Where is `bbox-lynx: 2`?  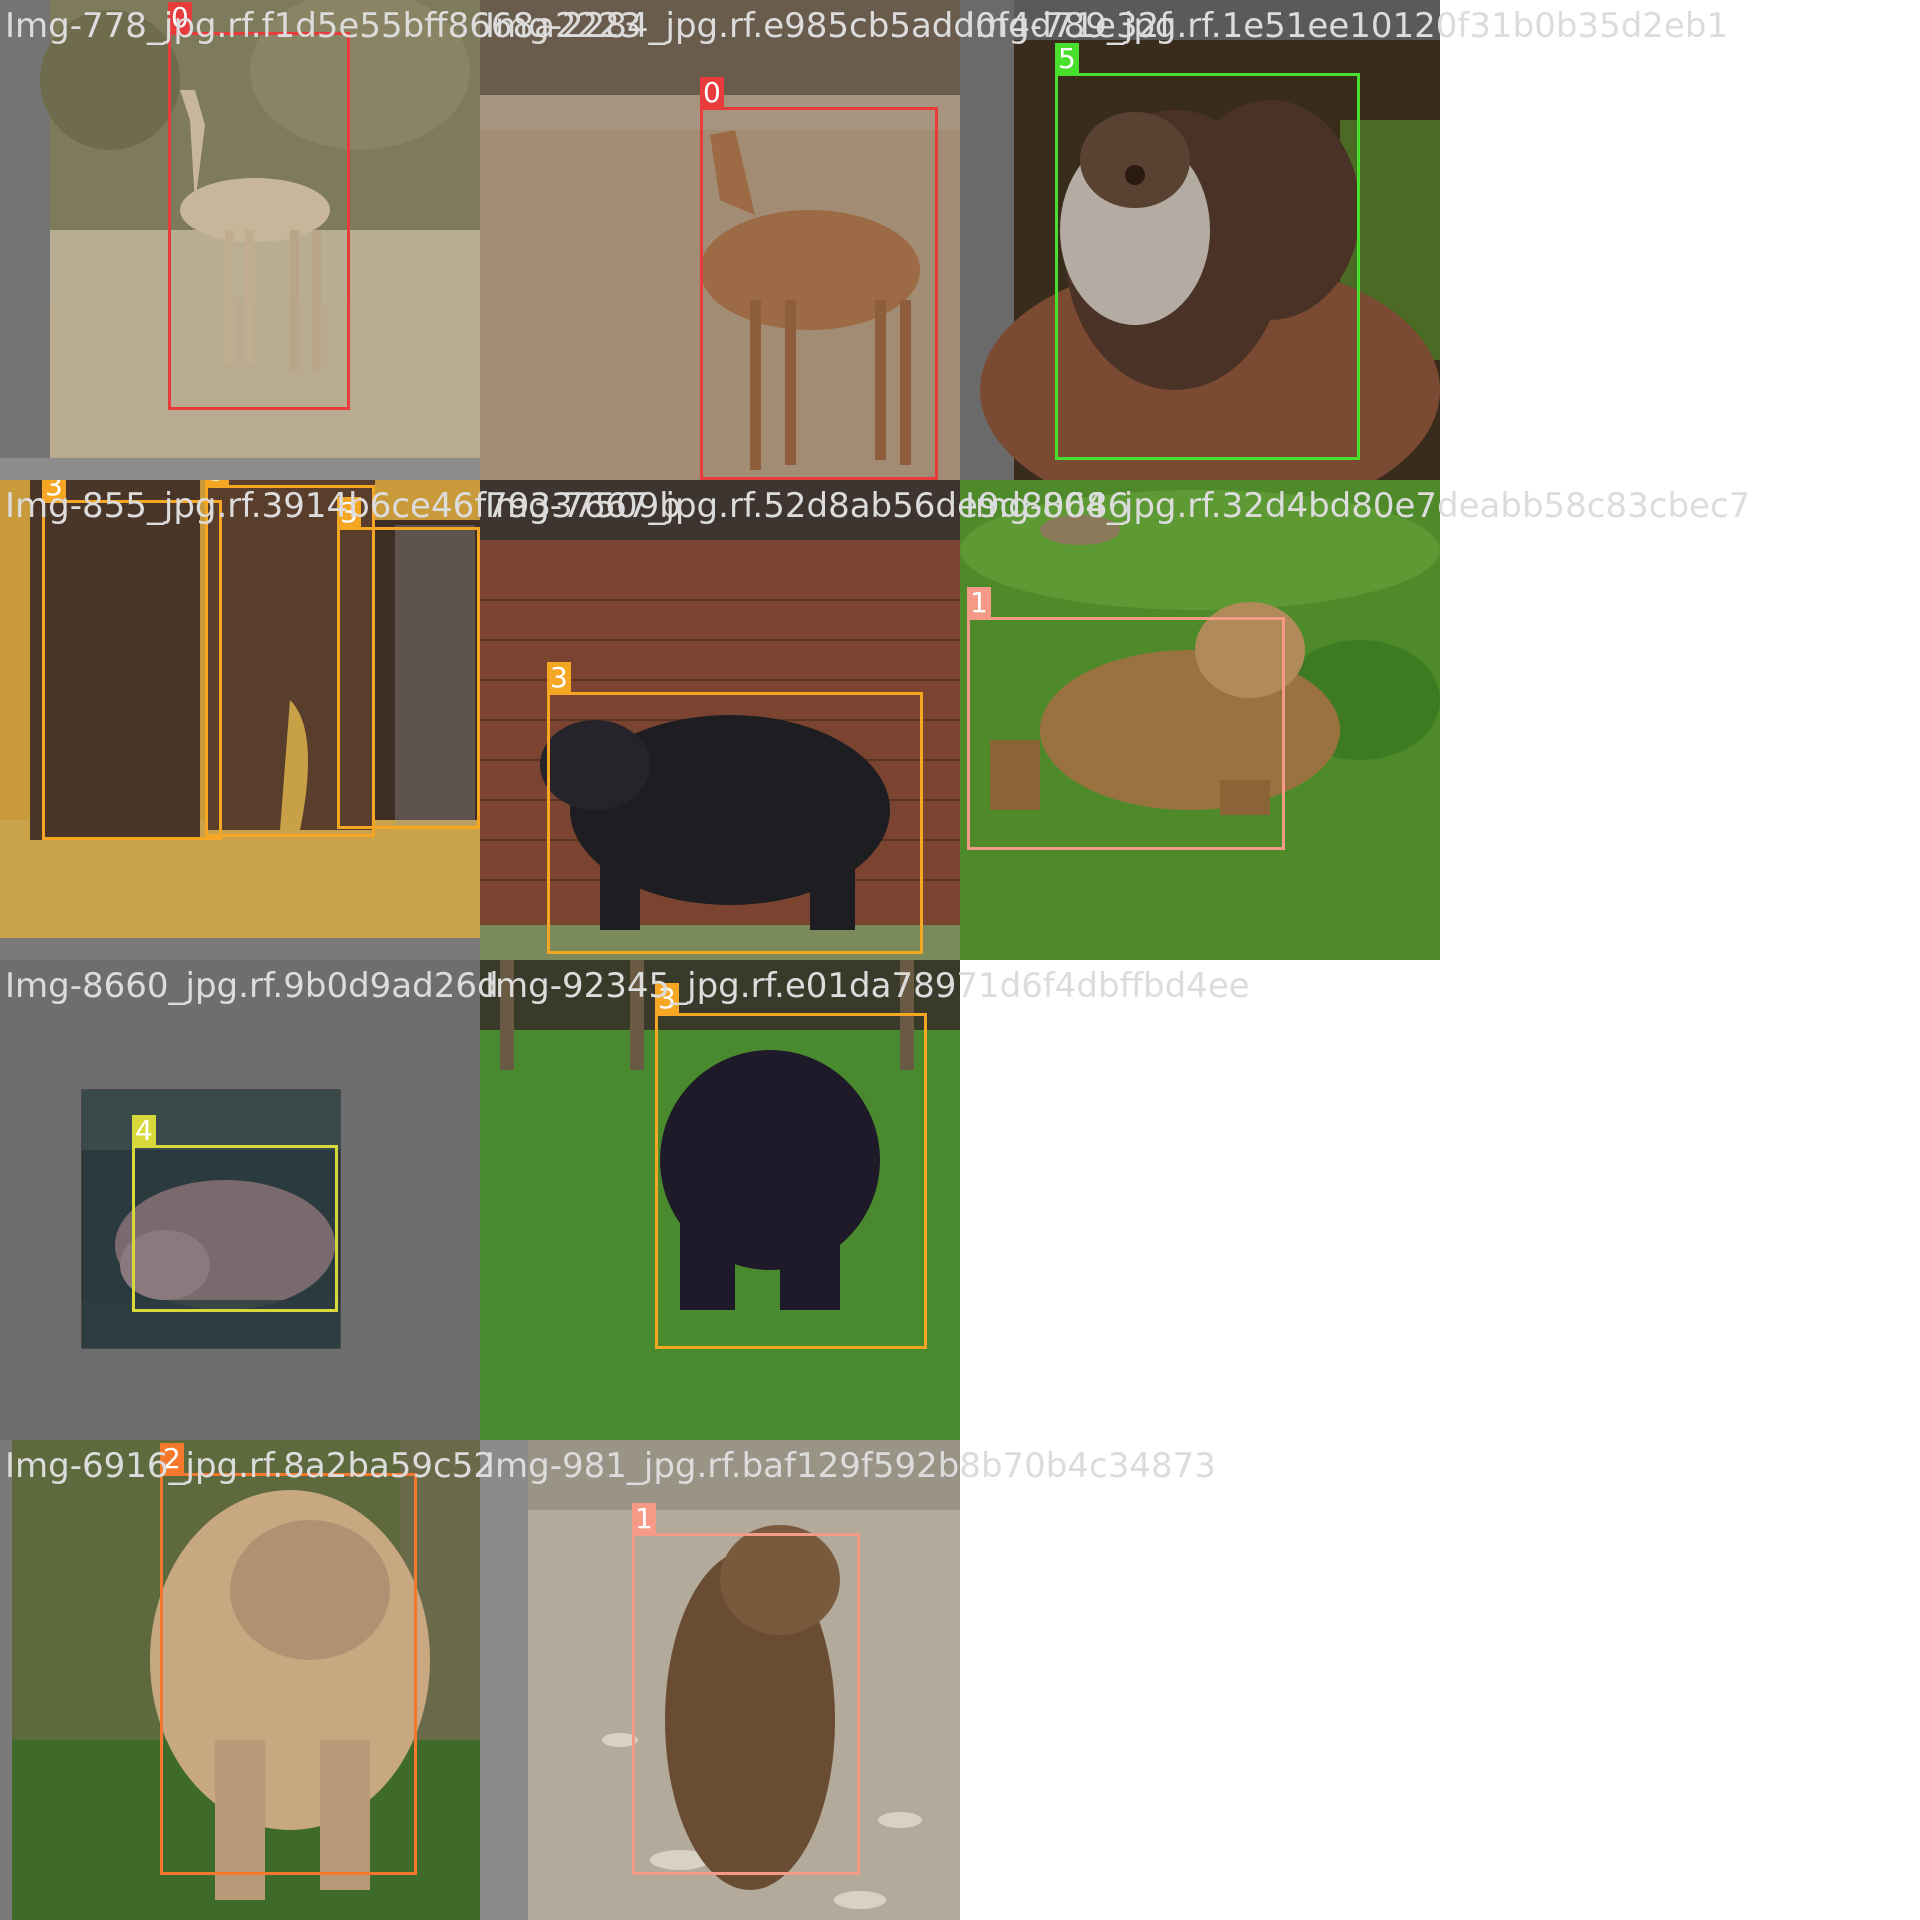 bbox-lynx: 2 is located at coordinates (288, 1659).